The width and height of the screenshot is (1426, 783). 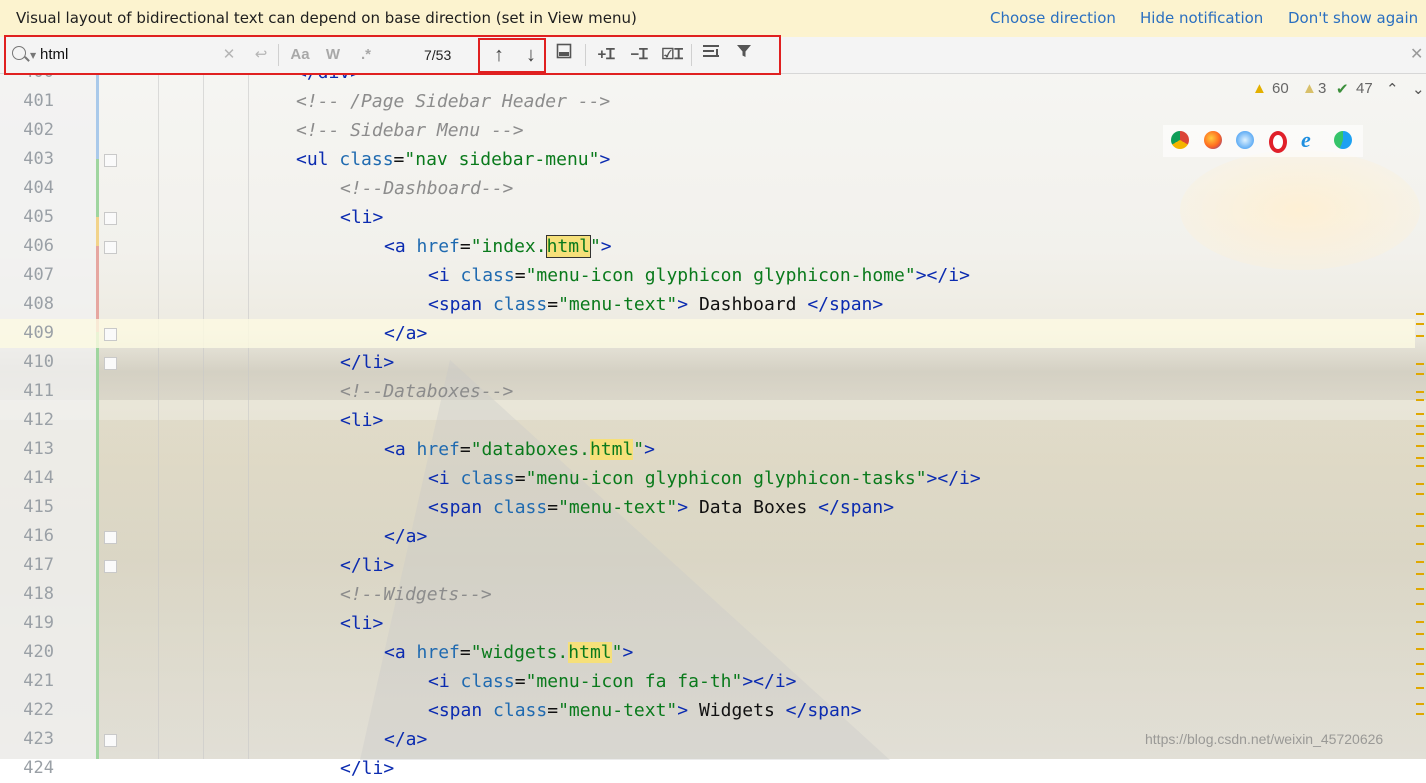 I want to click on code-line: 418 <!--Widgets-->, so click(x=707, y=594).